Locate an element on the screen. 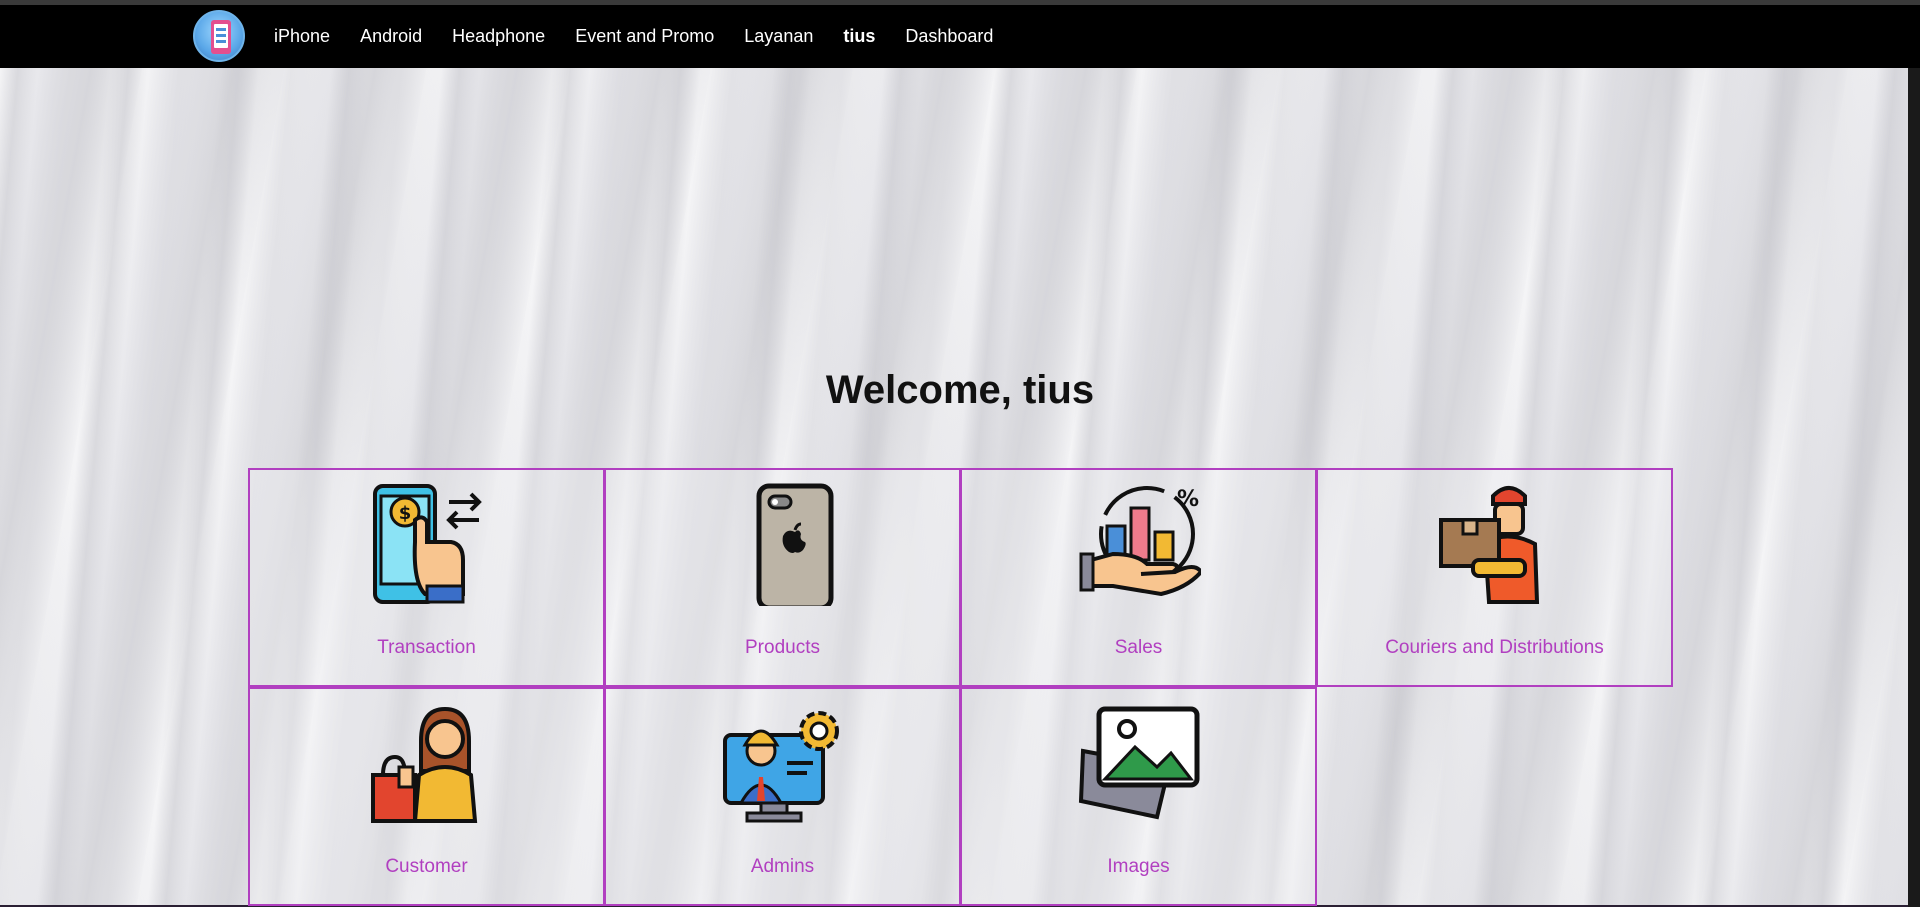 The width and height of the screenshot is (1920, 907). card-label: Products is located at coordinates (782, 647).